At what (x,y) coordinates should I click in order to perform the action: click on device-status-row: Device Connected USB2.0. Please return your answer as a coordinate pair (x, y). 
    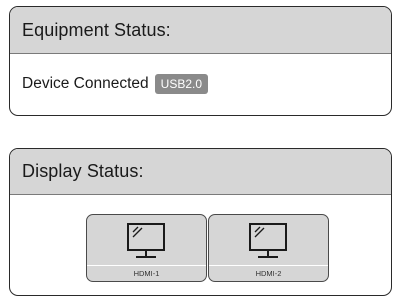
    Looking at the image, I should click on (206, 84).